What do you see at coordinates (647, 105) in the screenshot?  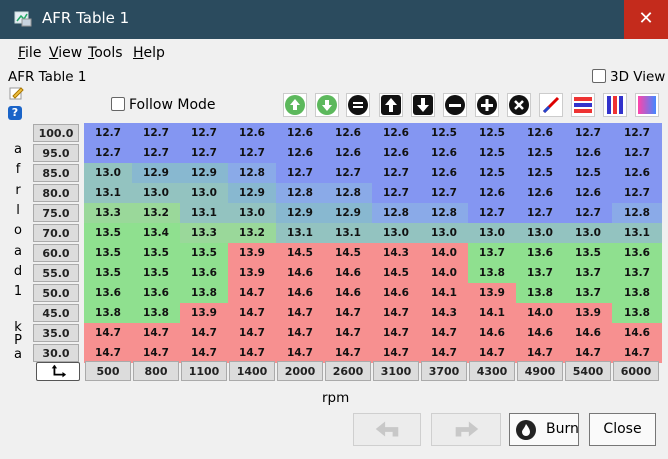 I see `smooth-button` at bounding box center [647, 105].